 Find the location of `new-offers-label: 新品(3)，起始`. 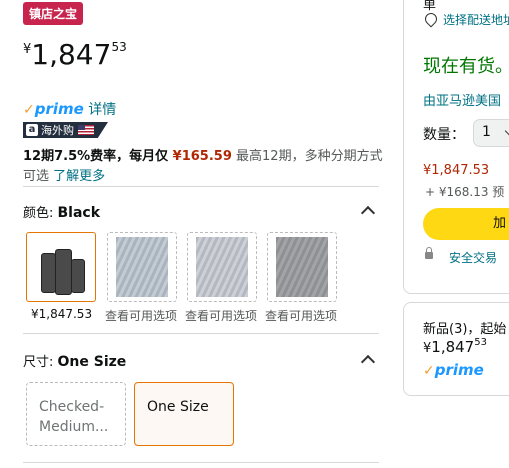

new-offers-label: 新品(3)，起始 is located at coordinates (464, 327).